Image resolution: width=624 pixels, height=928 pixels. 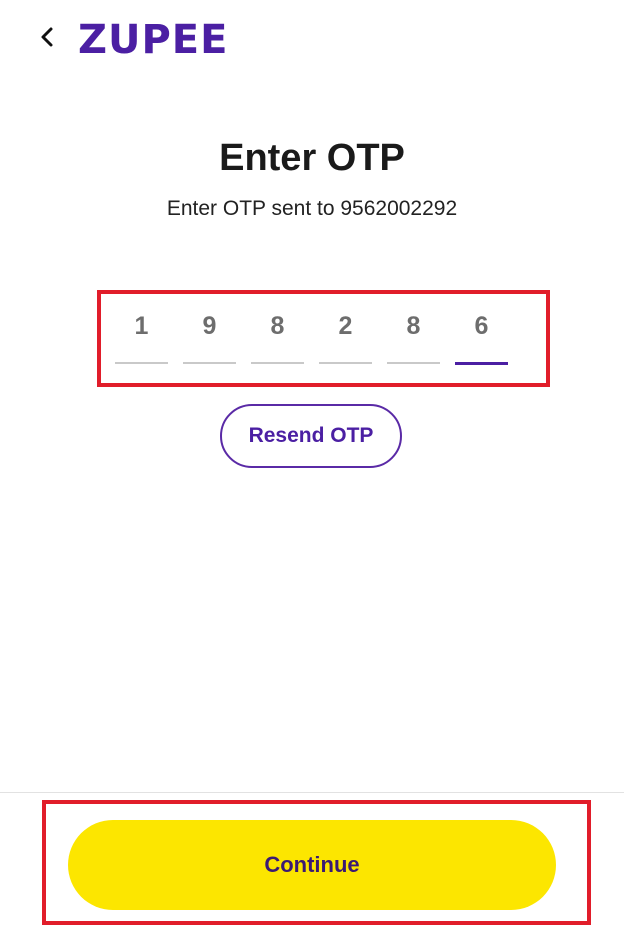 I want to click on chevron-left-icon, so click(x=47, y=39).